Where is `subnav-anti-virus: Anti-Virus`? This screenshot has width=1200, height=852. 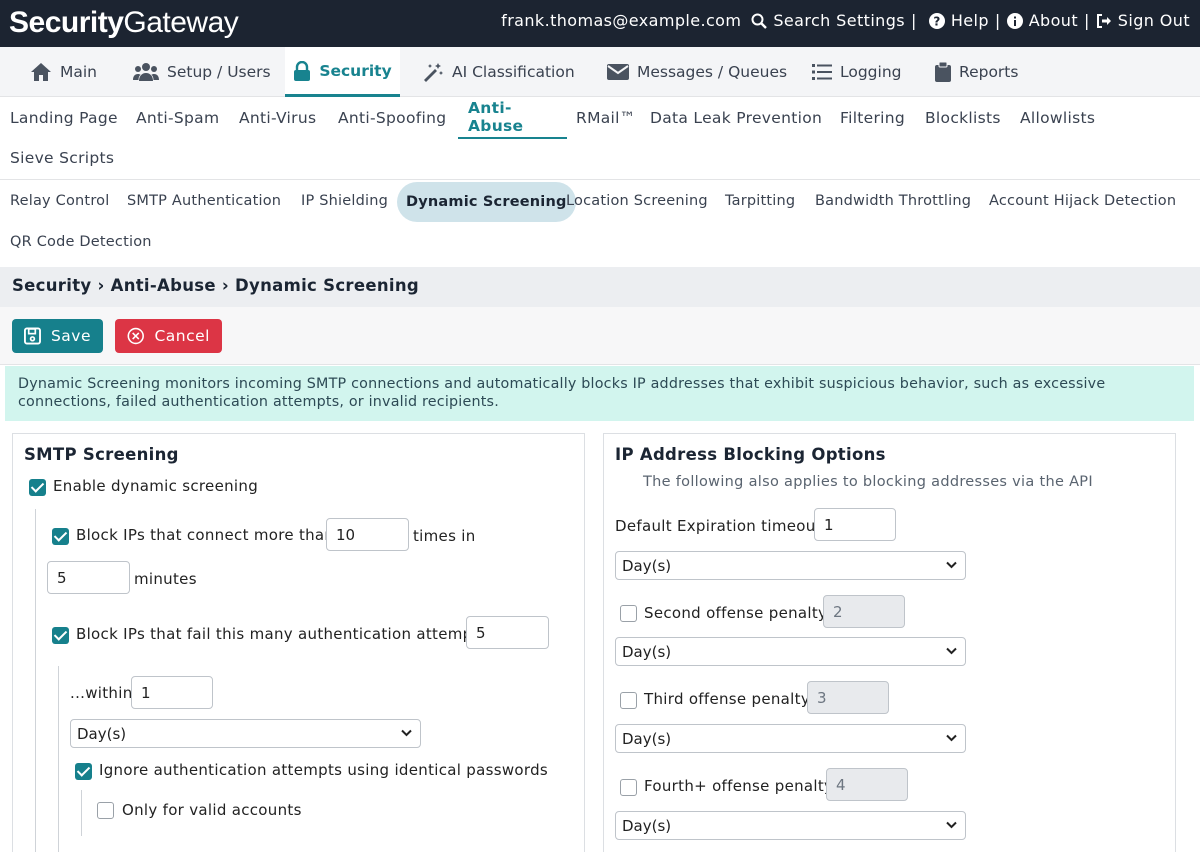
subnav-anti-virus: Anti-Virus is located at coordinates (277, 118).